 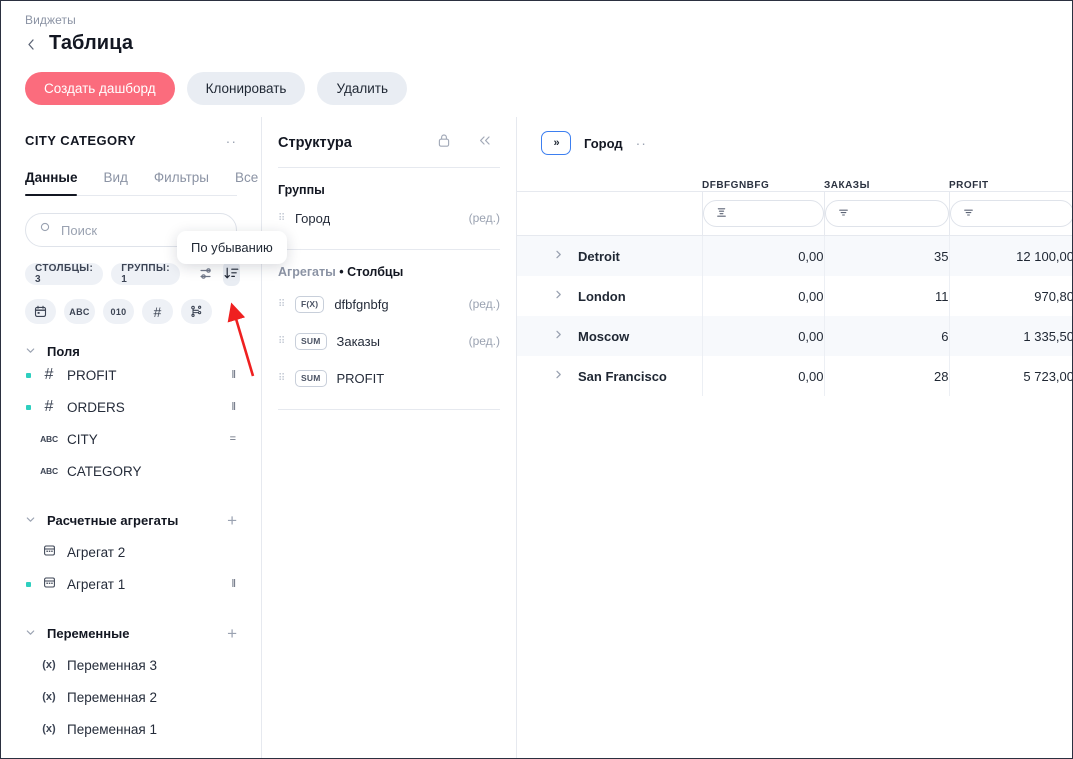 What do you see at coordinates (233, 439) in the screenshot?
I see `field-equals-icon: =` at bounding box center [233, 439].